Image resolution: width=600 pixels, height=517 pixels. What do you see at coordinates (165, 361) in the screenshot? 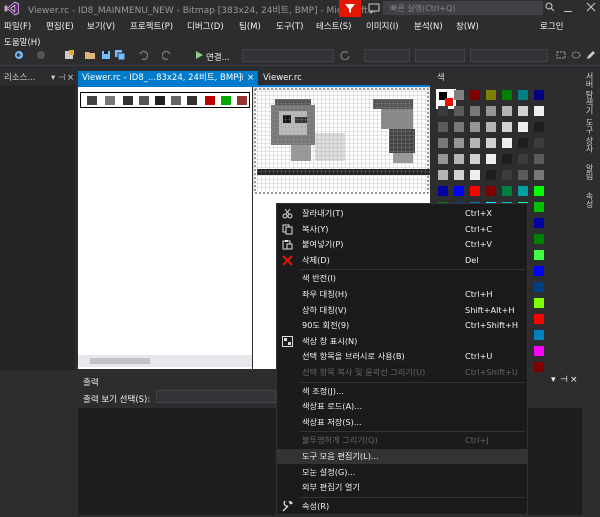
I see `preview-scrollbar` at bounding box center [165, 361].